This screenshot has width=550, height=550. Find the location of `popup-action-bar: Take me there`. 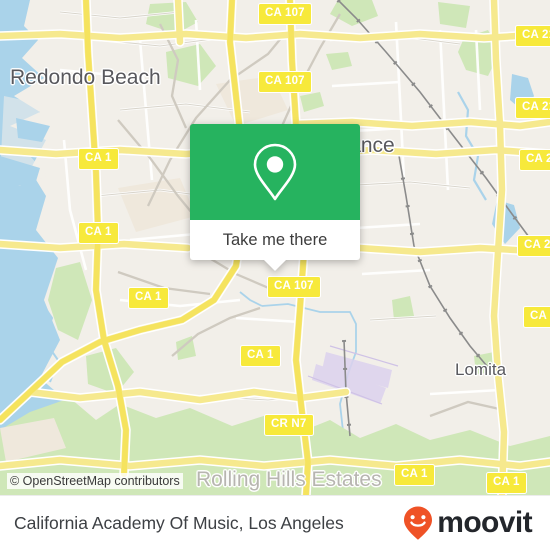

popup-action-bar: Take me there is located at coordinates (275, 245).